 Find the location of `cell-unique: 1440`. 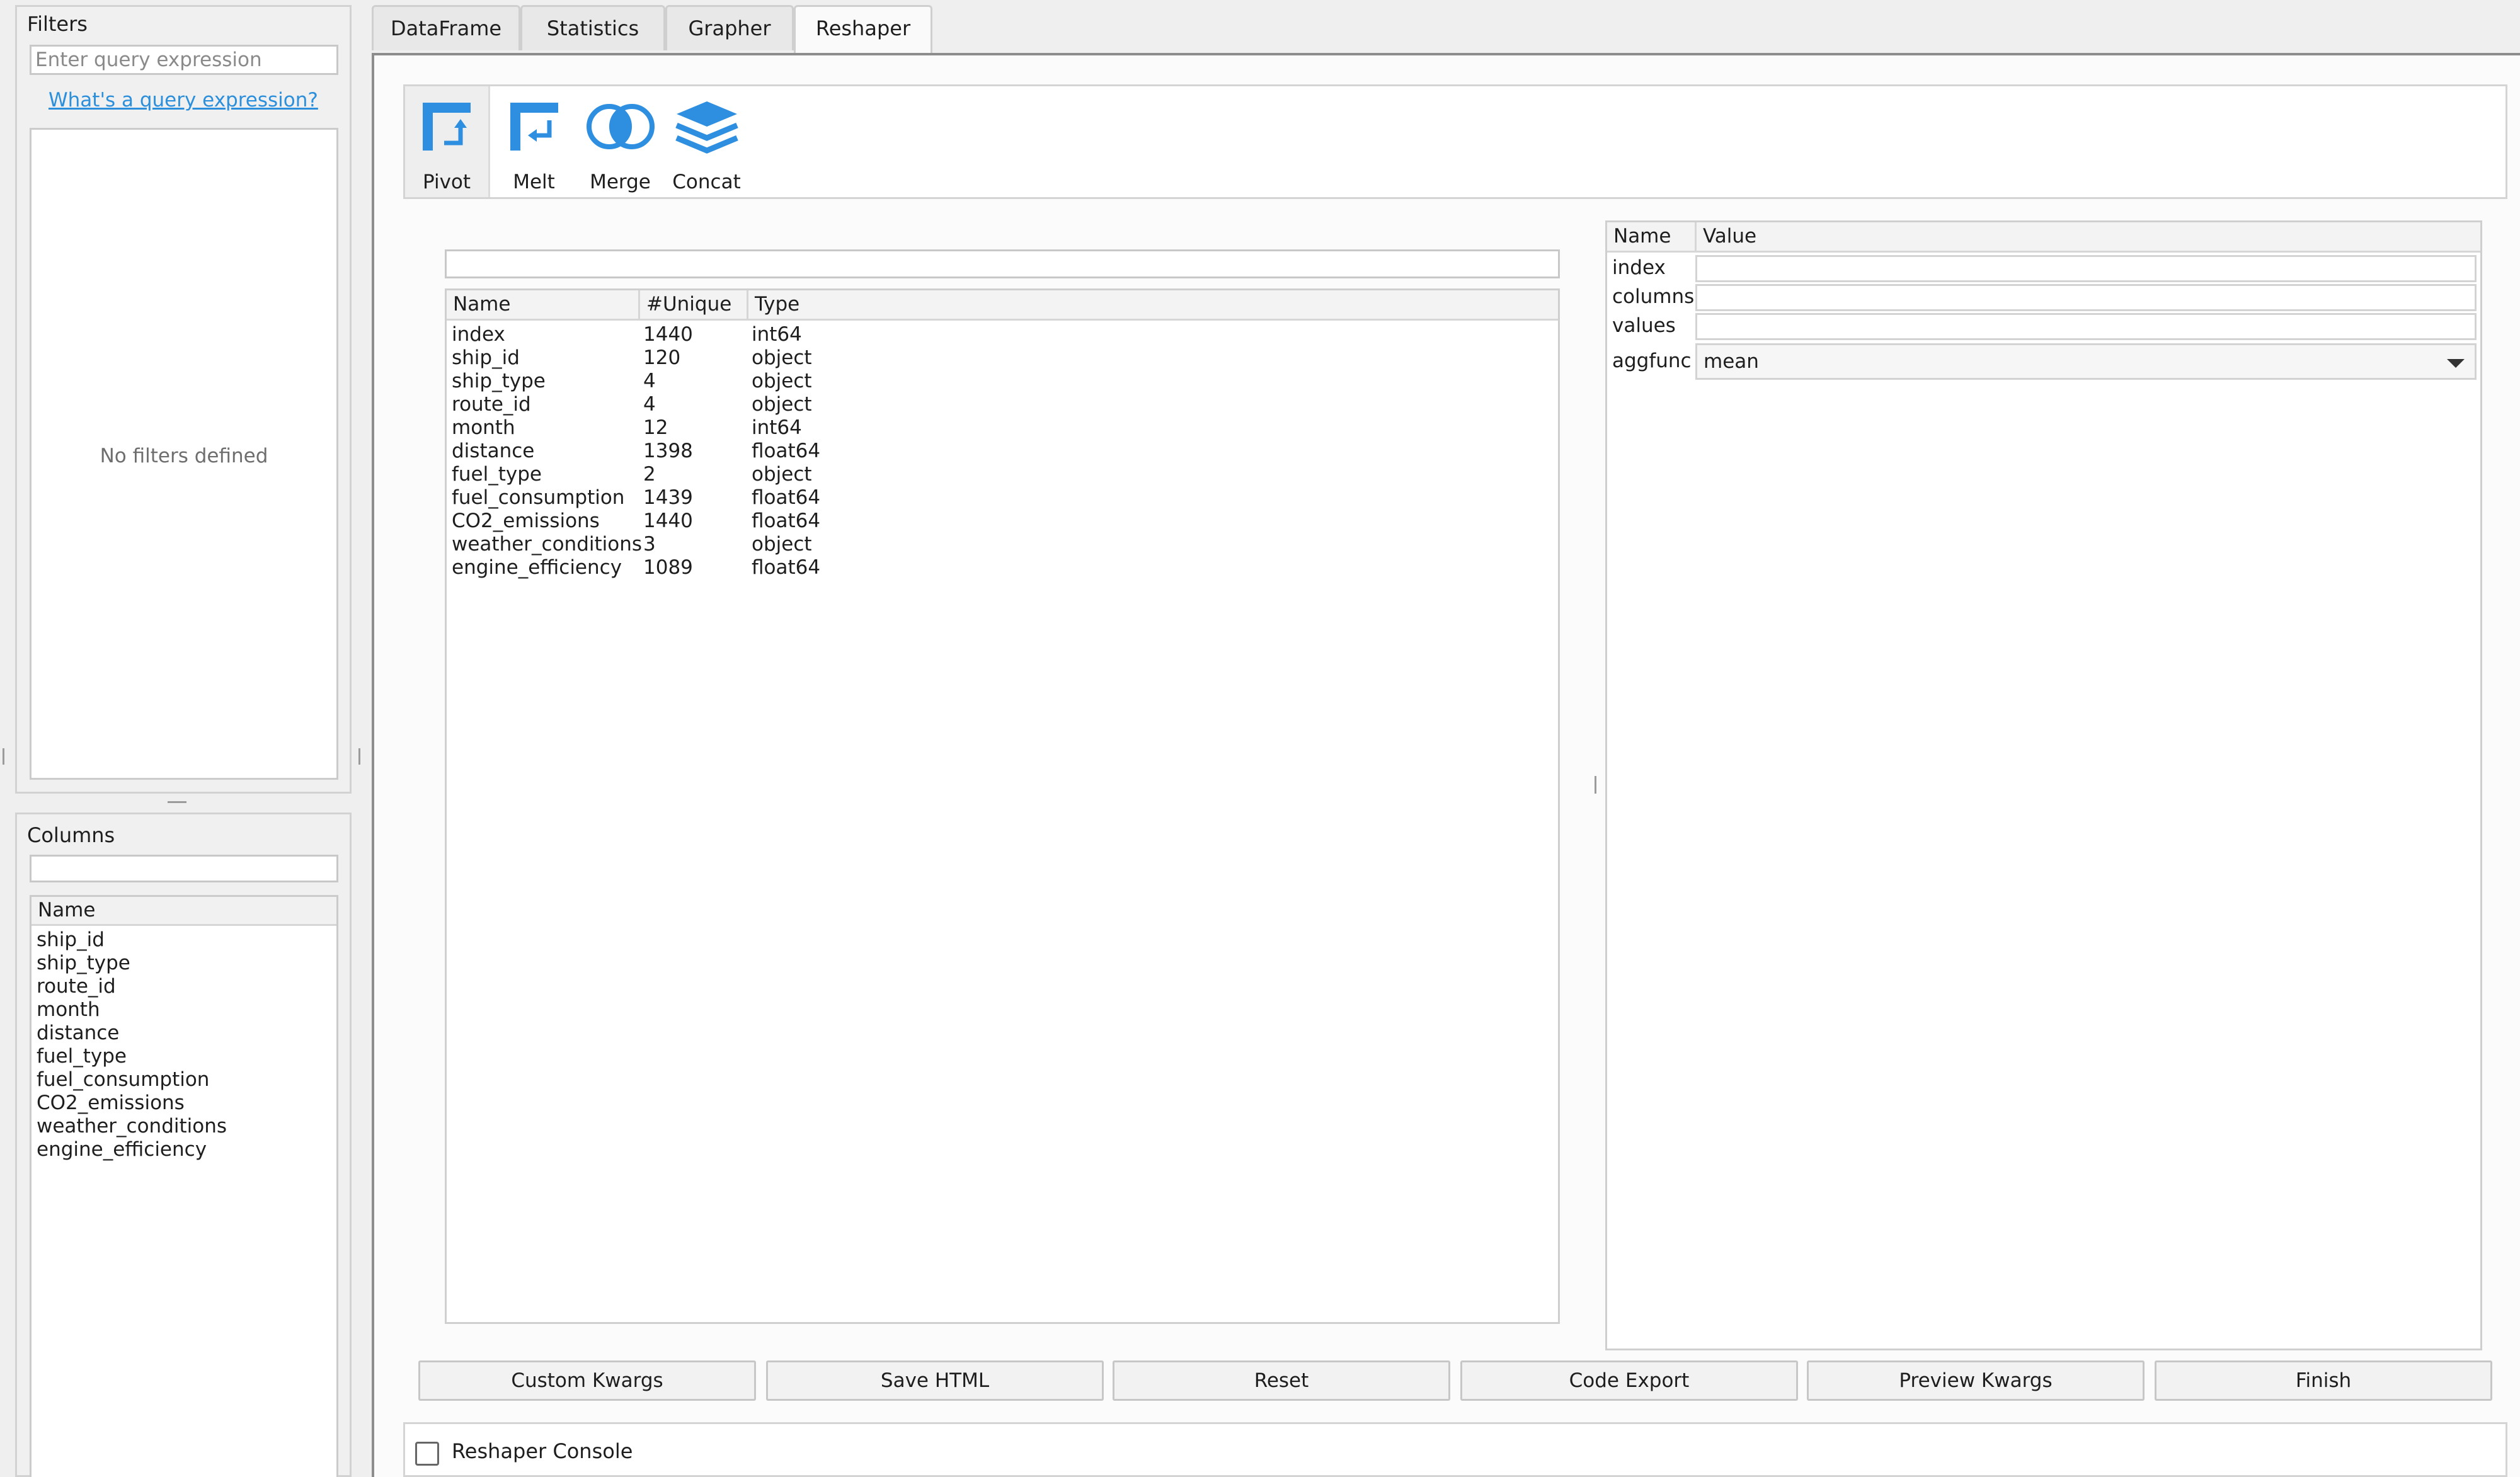

cell-unique: 1440 is located at coordinates (668, 334).